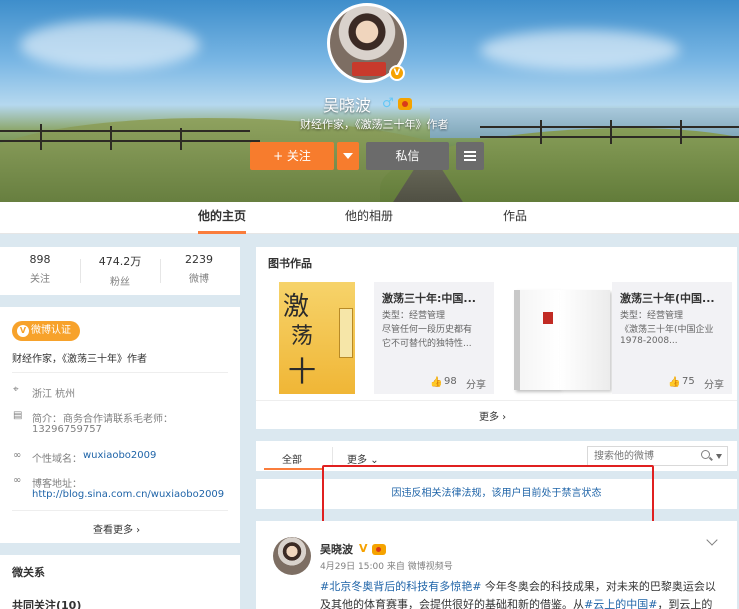 The image size is (739, 609). Describe the element at coordinates (119, 455) in the screenshot. I see `domain-link: wuxiaobo2009` at that location.